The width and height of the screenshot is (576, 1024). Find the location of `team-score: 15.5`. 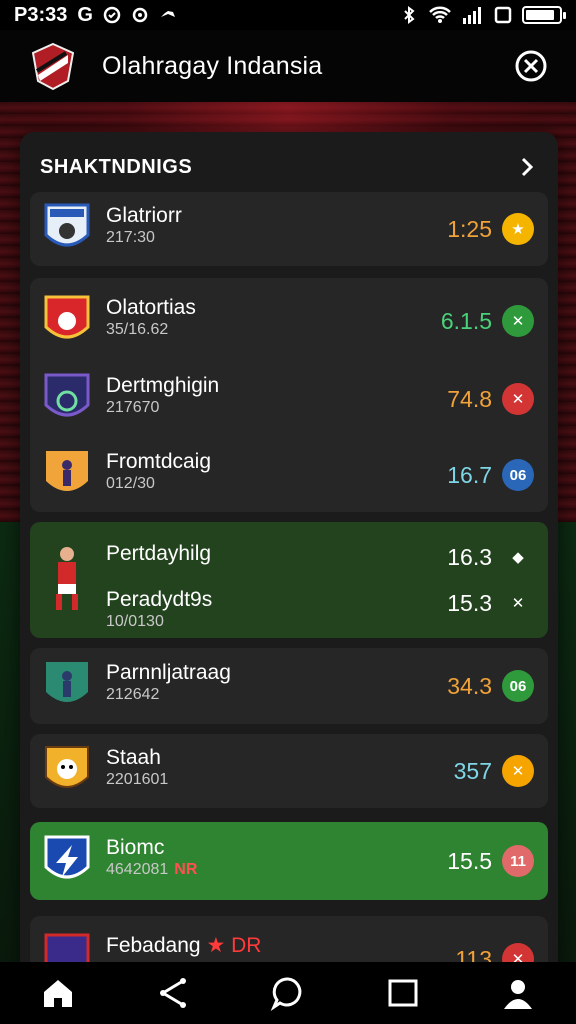

team-score: 15.5 is located at coordinates (469, 860).